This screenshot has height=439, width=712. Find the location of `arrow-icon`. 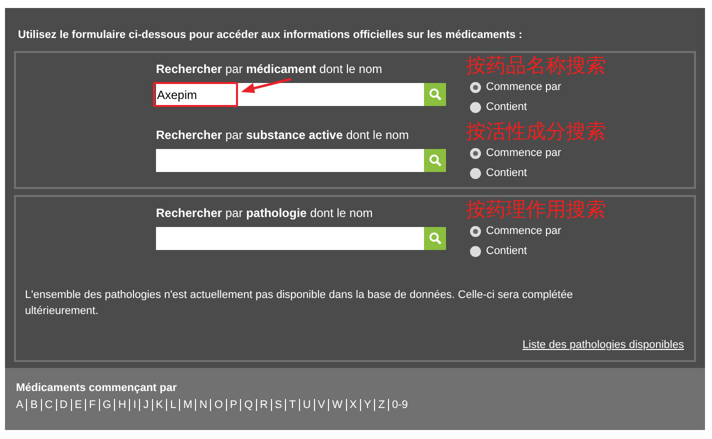

arrow-icon is located at coordinates (266, 86).